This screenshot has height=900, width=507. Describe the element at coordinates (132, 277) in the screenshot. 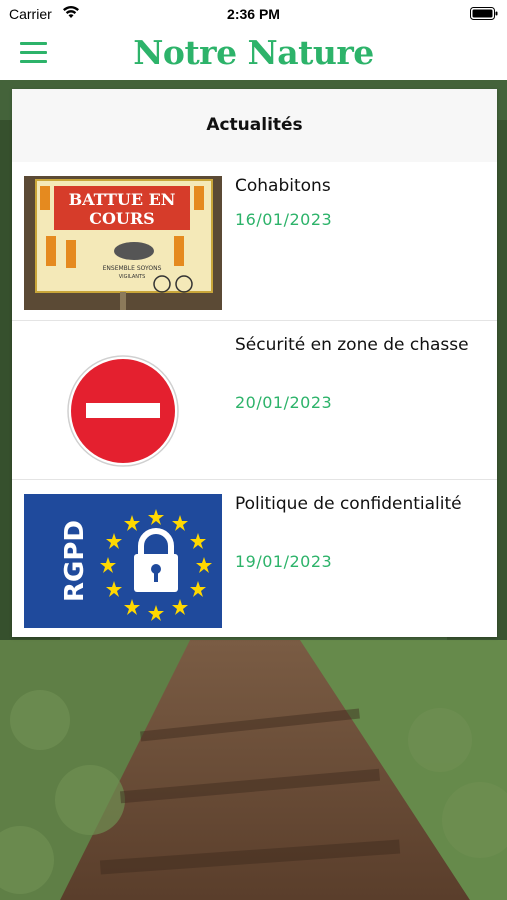

I see `battue-caption-line2: VIGILANTS` at that location.